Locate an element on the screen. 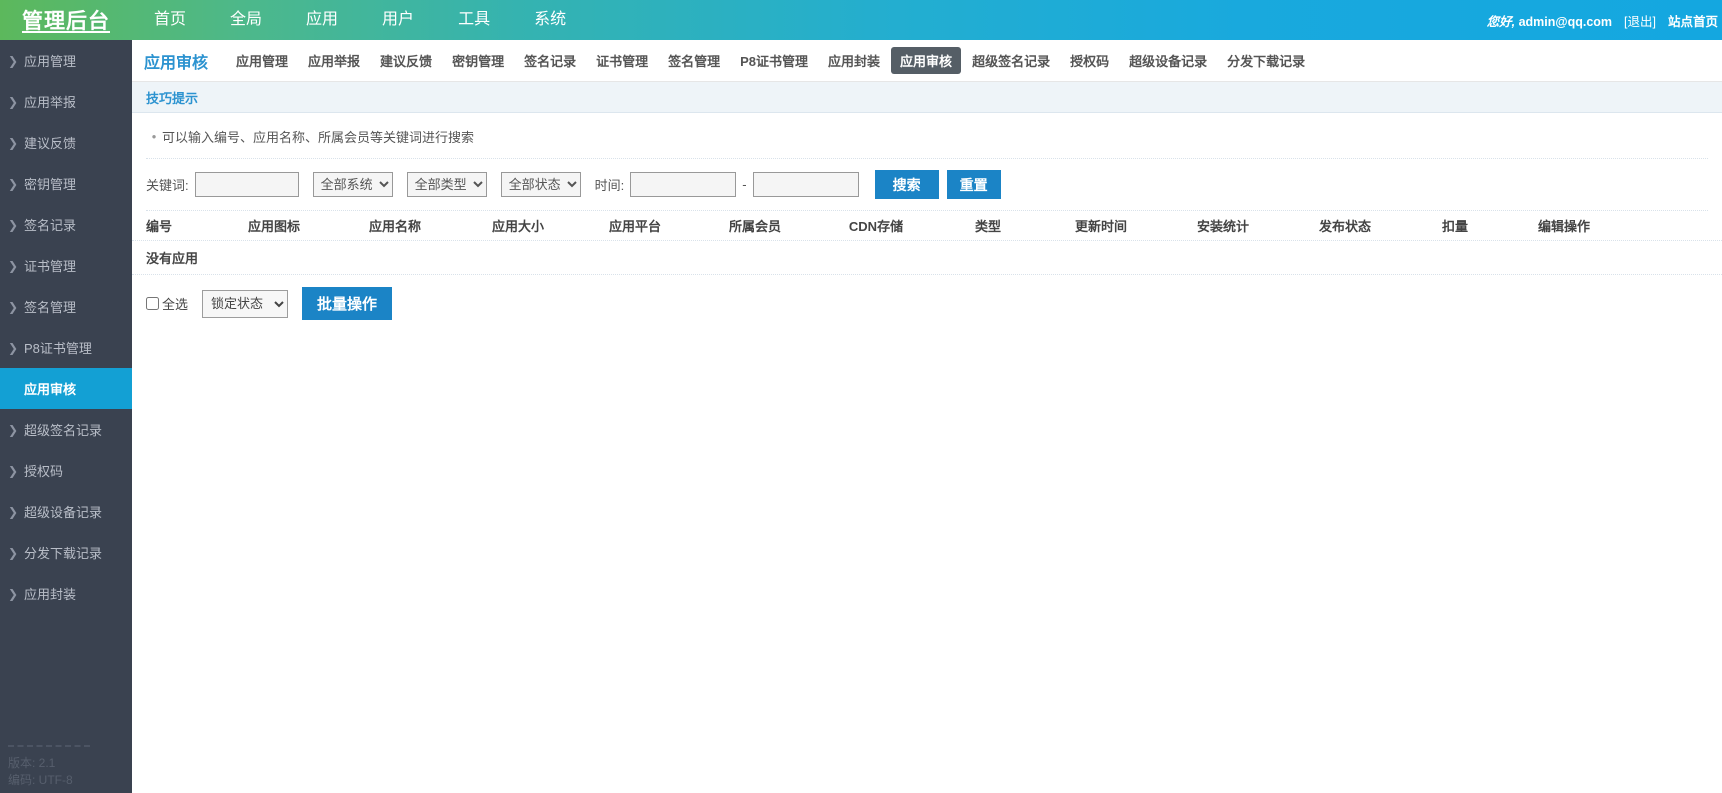 This screenshot has height=793, width=1722. column-header-publish-status: 发布状态 is located at coordinates (1344, 226).